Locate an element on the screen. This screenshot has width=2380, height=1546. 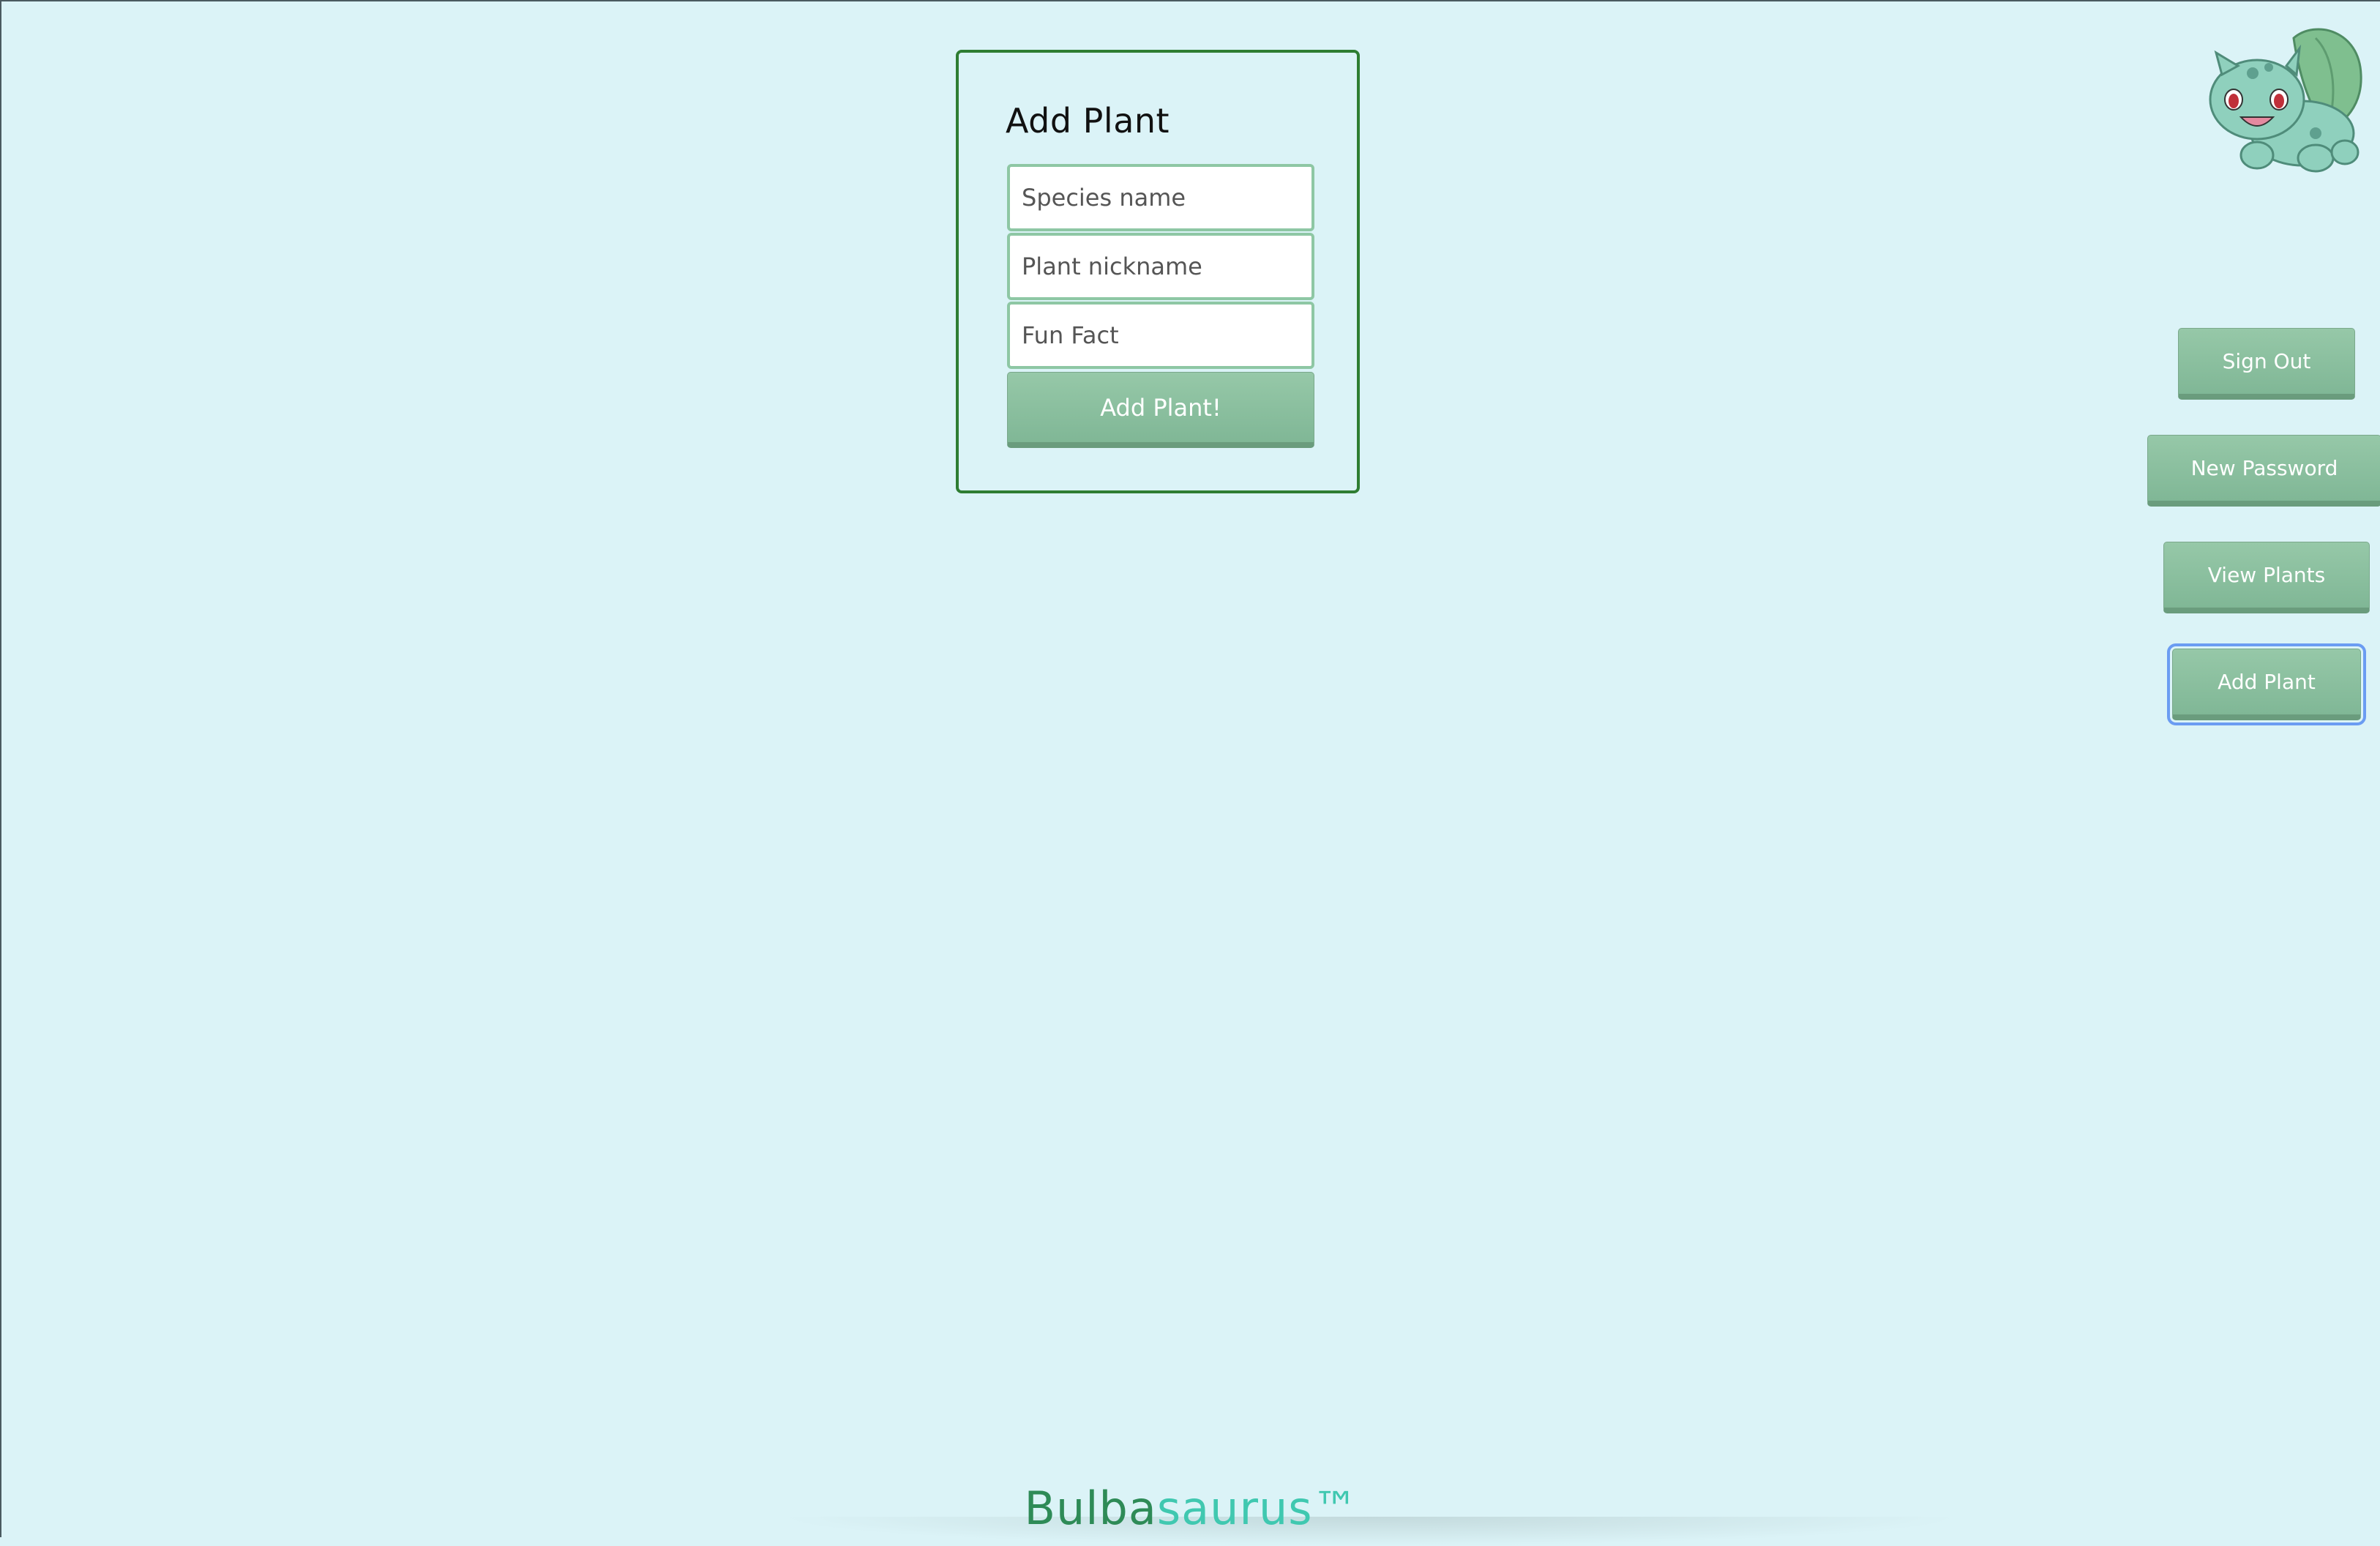
add-plant-submit-button: Add Plant! is located at coordinates (1160, 410).